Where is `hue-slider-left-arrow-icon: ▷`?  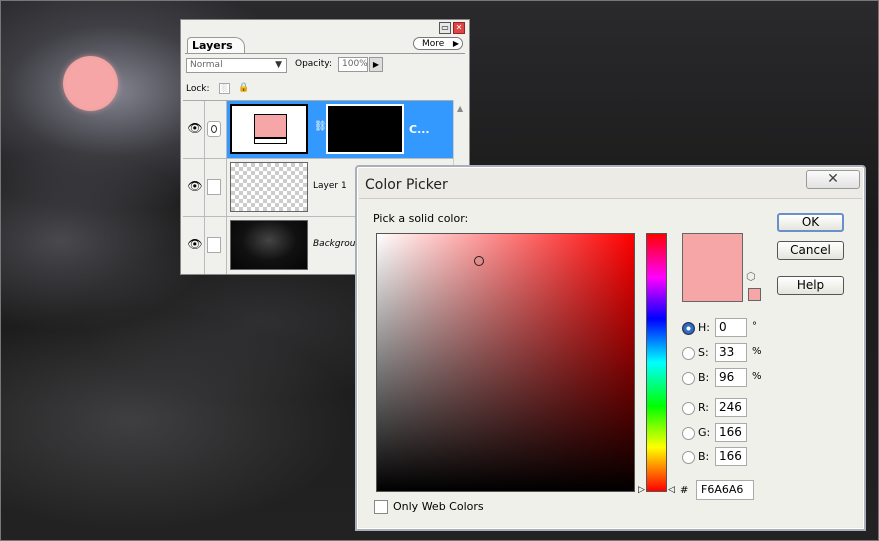 hue-slider-left-arrow-icon: ▷ is located at coordinates (641, 490).